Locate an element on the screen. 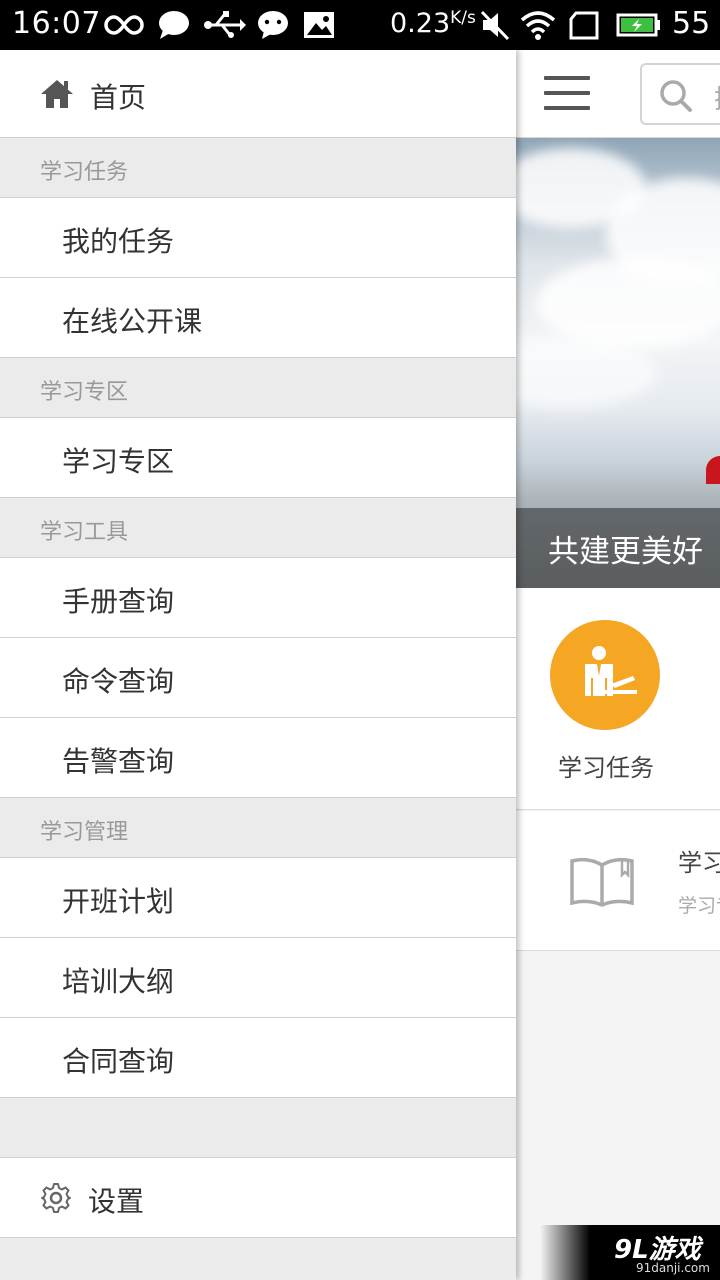 This screenshot has width=720, height=1280. nav-settings-label: 设置 is located at coordinates (116, 1201).